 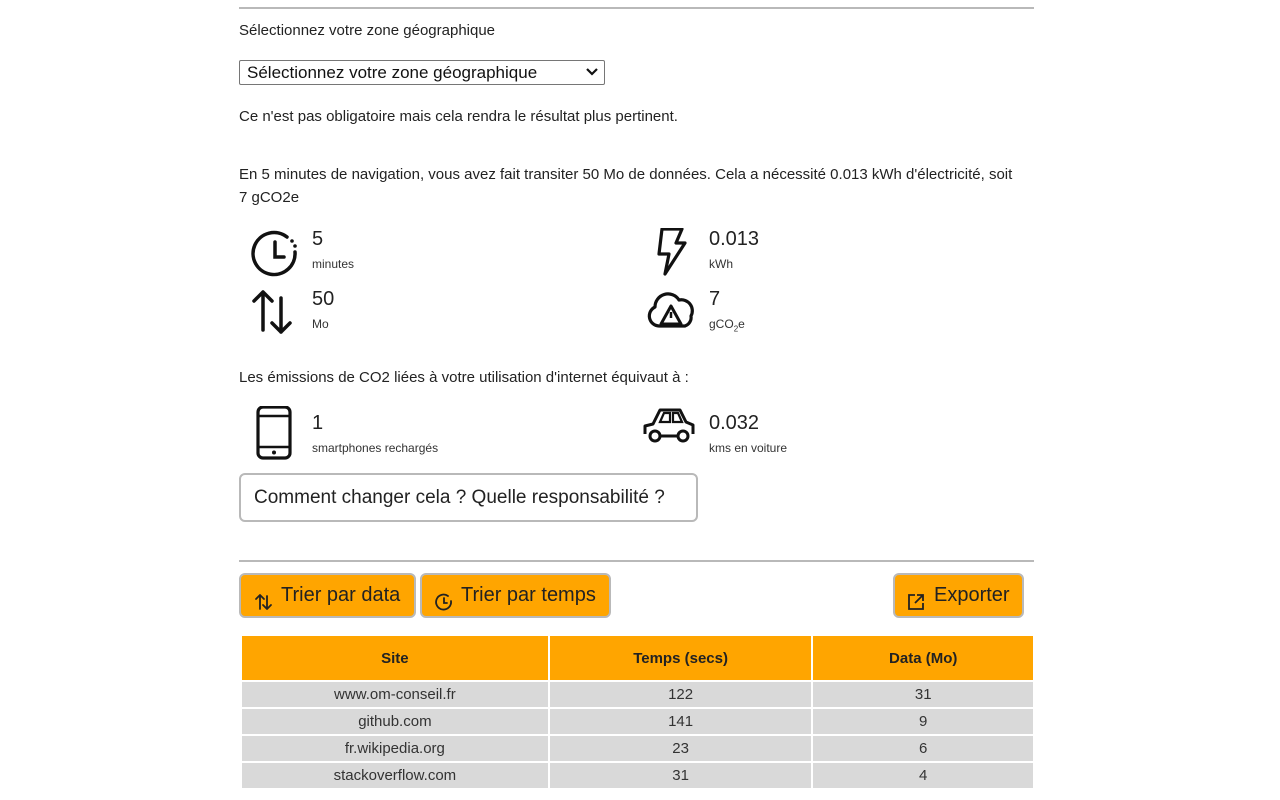 What do you see at coordinates (636, 561) in the screenshot?
I see `section-divider` at bounding box center [636, 561].